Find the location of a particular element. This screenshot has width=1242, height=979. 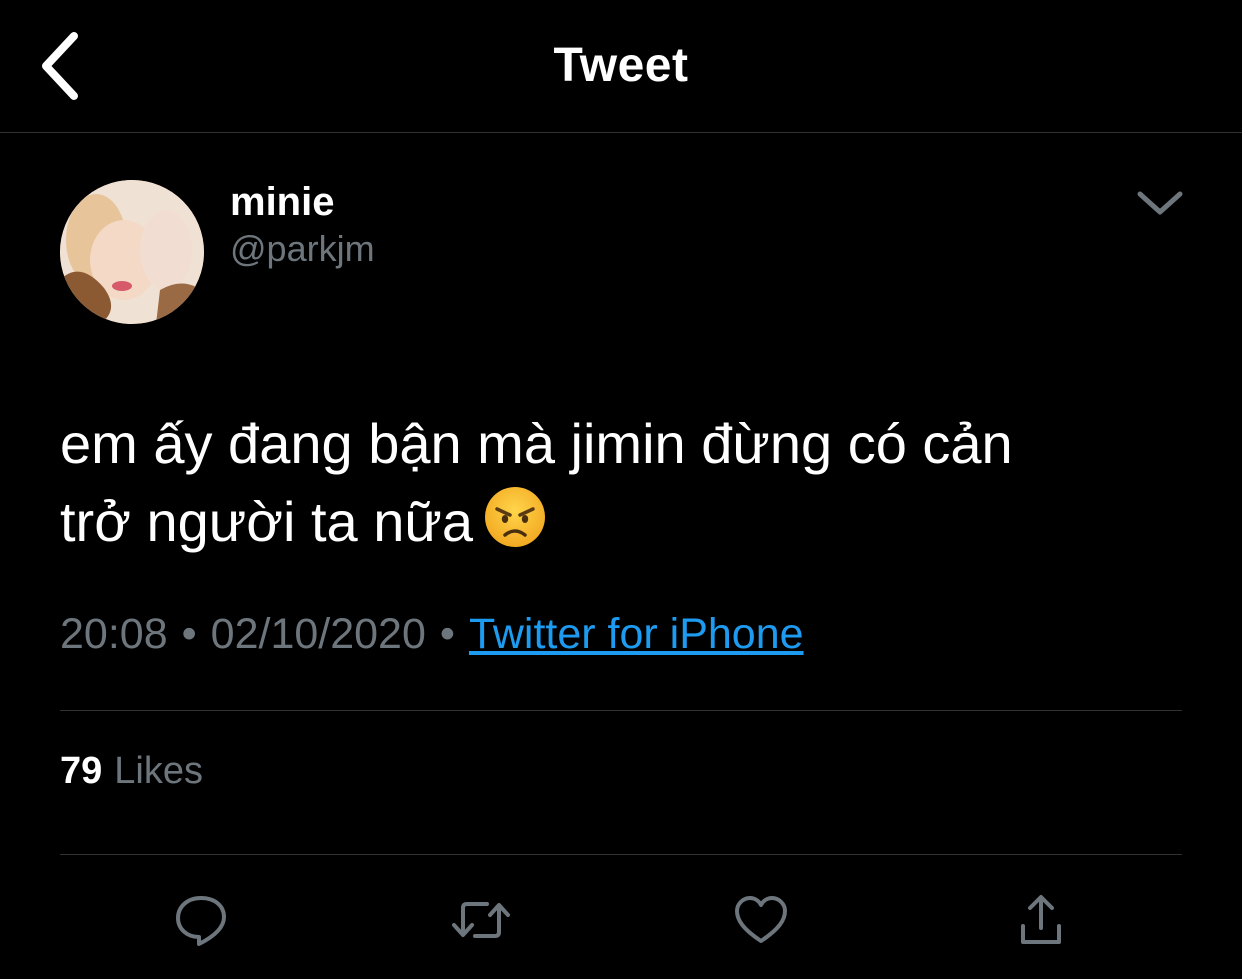

tweet-time: 20:08 is located at coordinates (114, 634).